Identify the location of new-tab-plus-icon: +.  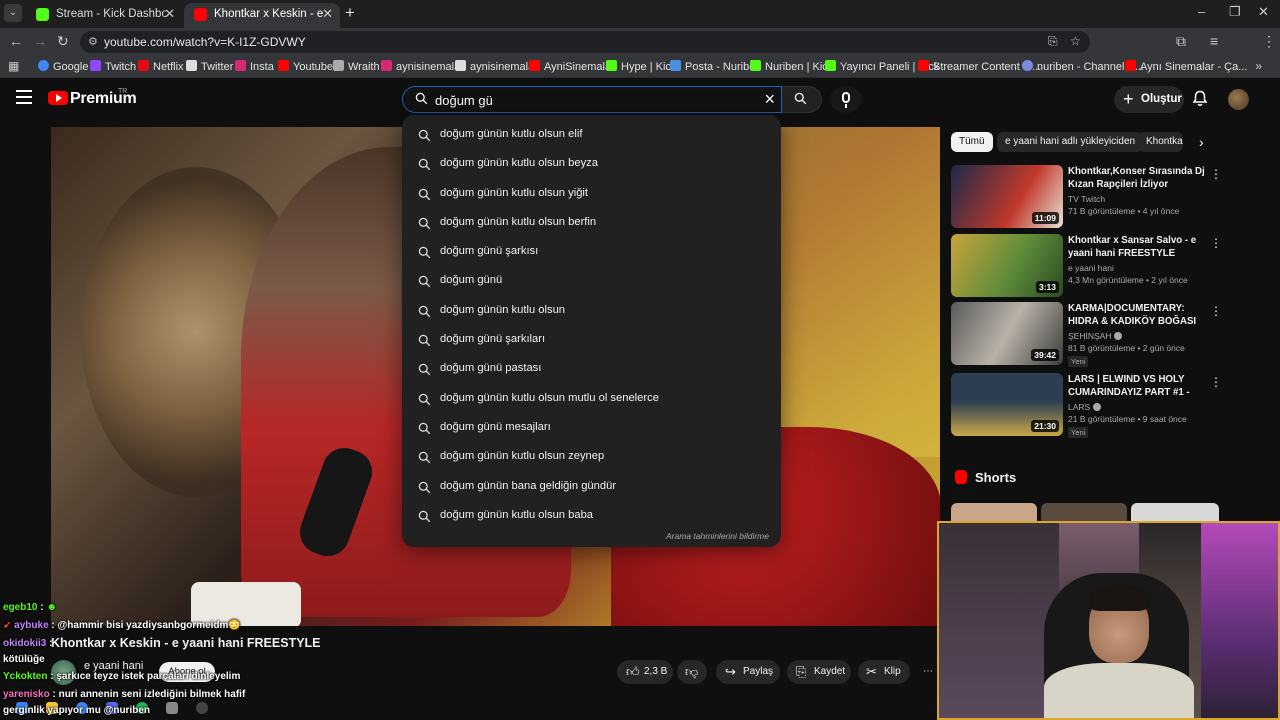
(350, 13).